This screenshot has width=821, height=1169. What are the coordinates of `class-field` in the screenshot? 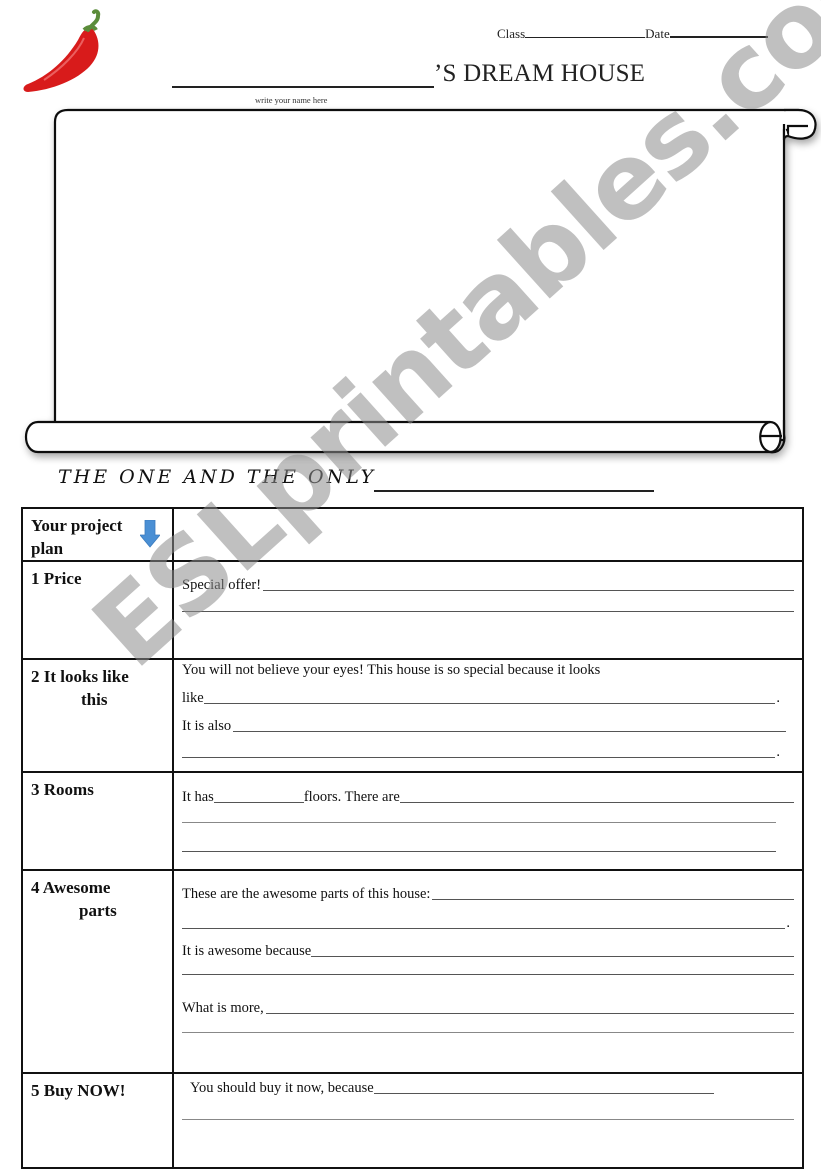 It's located at (585, 31).